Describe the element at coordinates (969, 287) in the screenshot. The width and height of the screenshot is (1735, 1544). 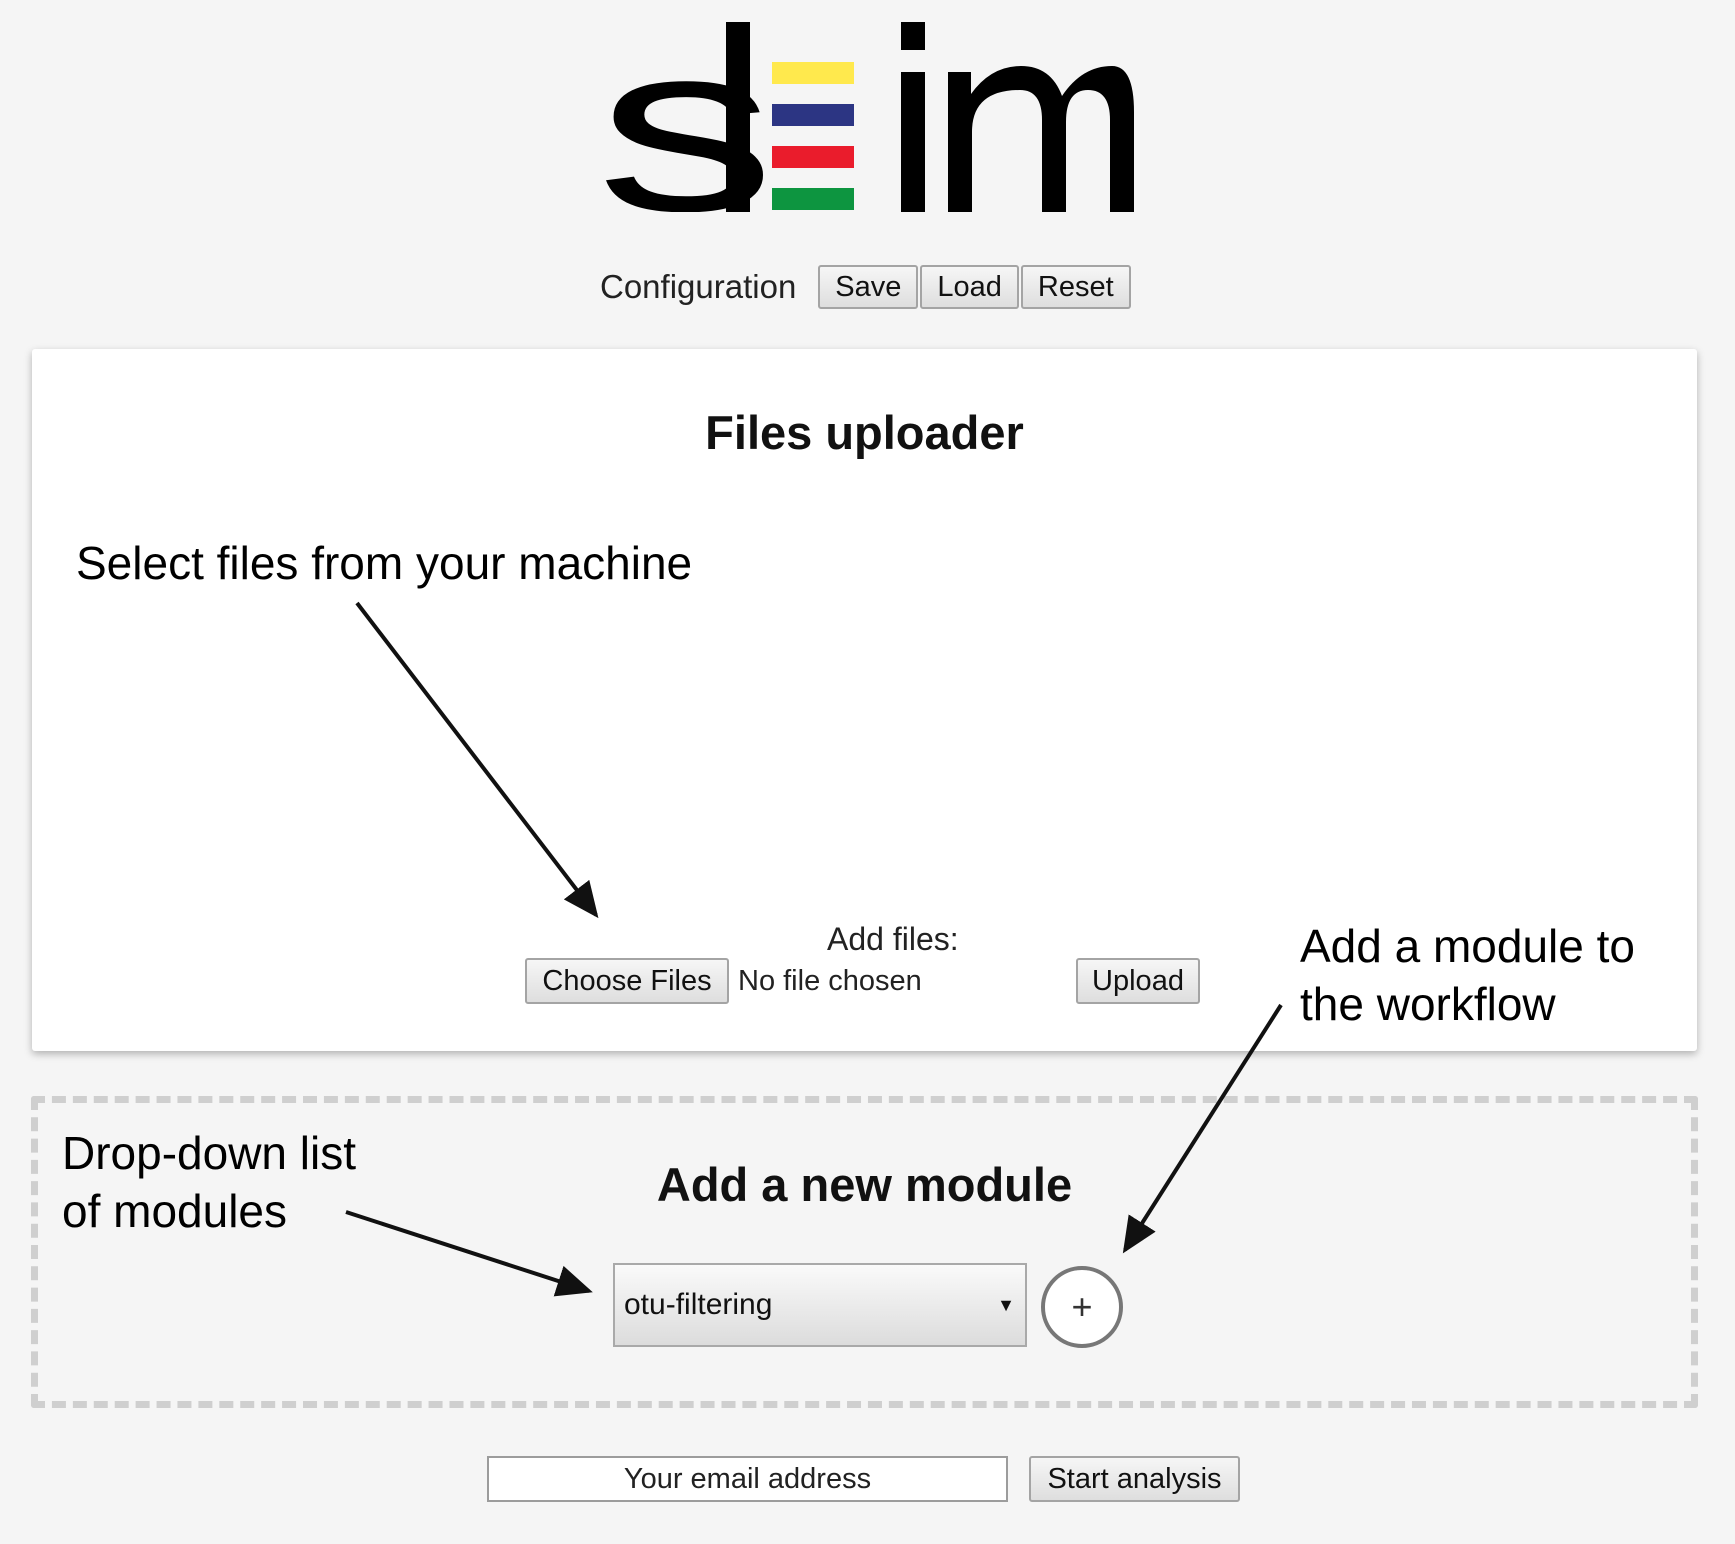
I see `load-config-button: Load` at that location.